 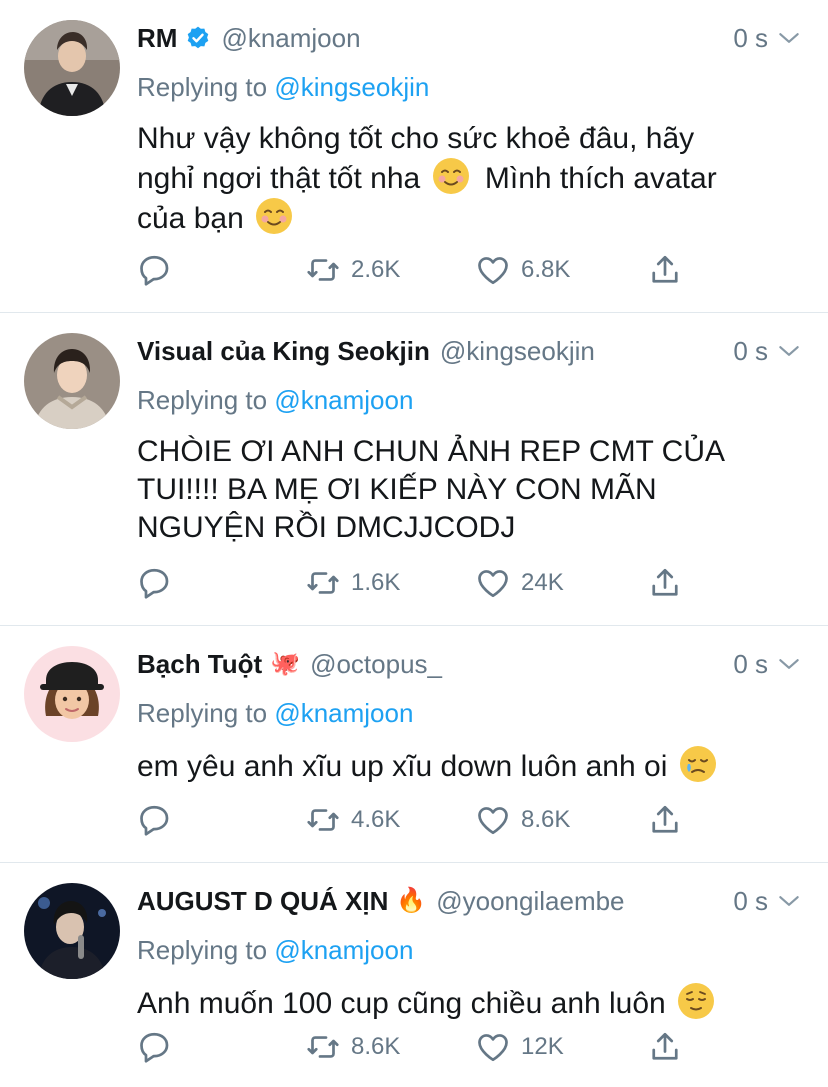 I want to click on user-handle: @kingseokjin, so click(x=517, y=351).